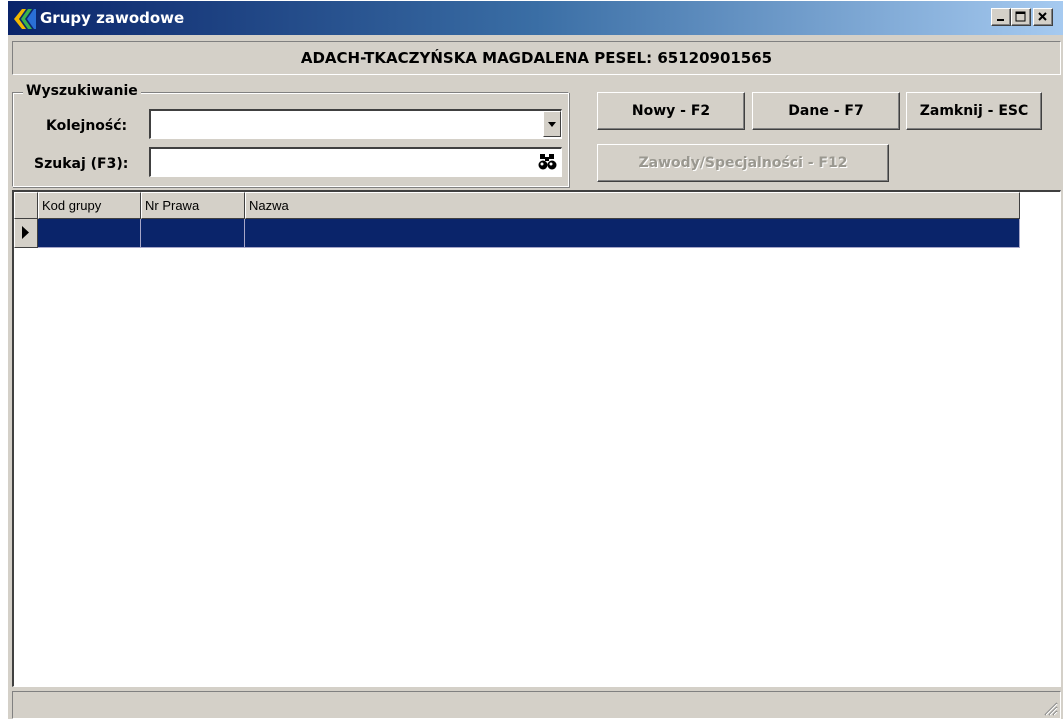 The height and width of the screenshot is (719, 1063). Describe the element at coordinates (632, 233) in the screenshot. I see `cell-nazwa` at that location.